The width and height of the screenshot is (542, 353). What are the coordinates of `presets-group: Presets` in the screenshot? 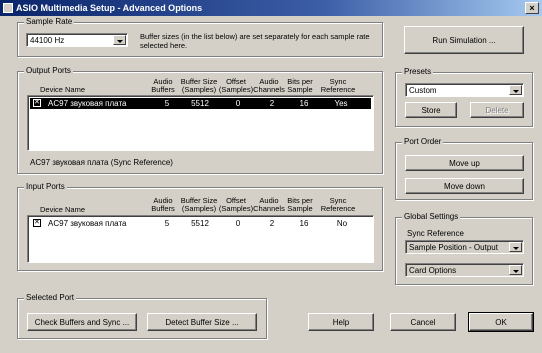 It's located at (464, 97).